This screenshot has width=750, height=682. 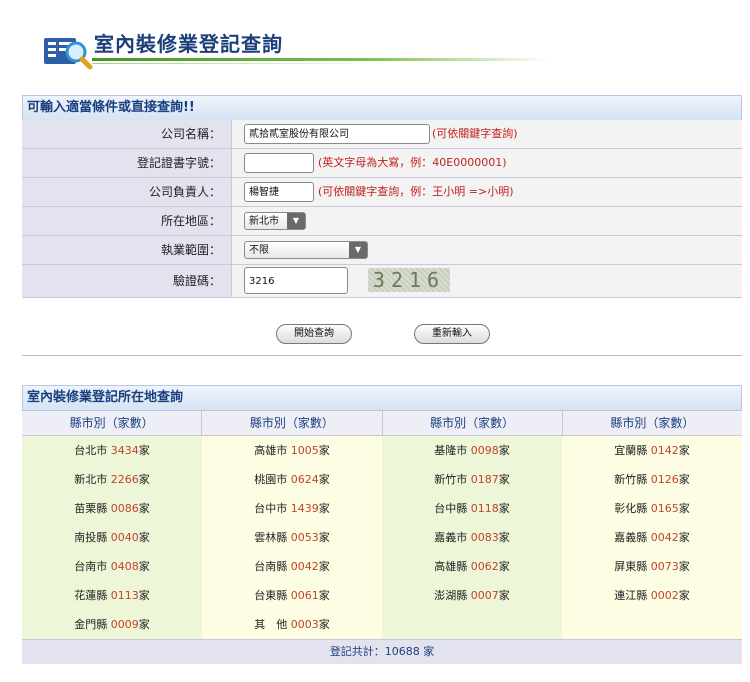 I want to click on county-cell: 基隆市 0098家, so click(x=472, y=450).